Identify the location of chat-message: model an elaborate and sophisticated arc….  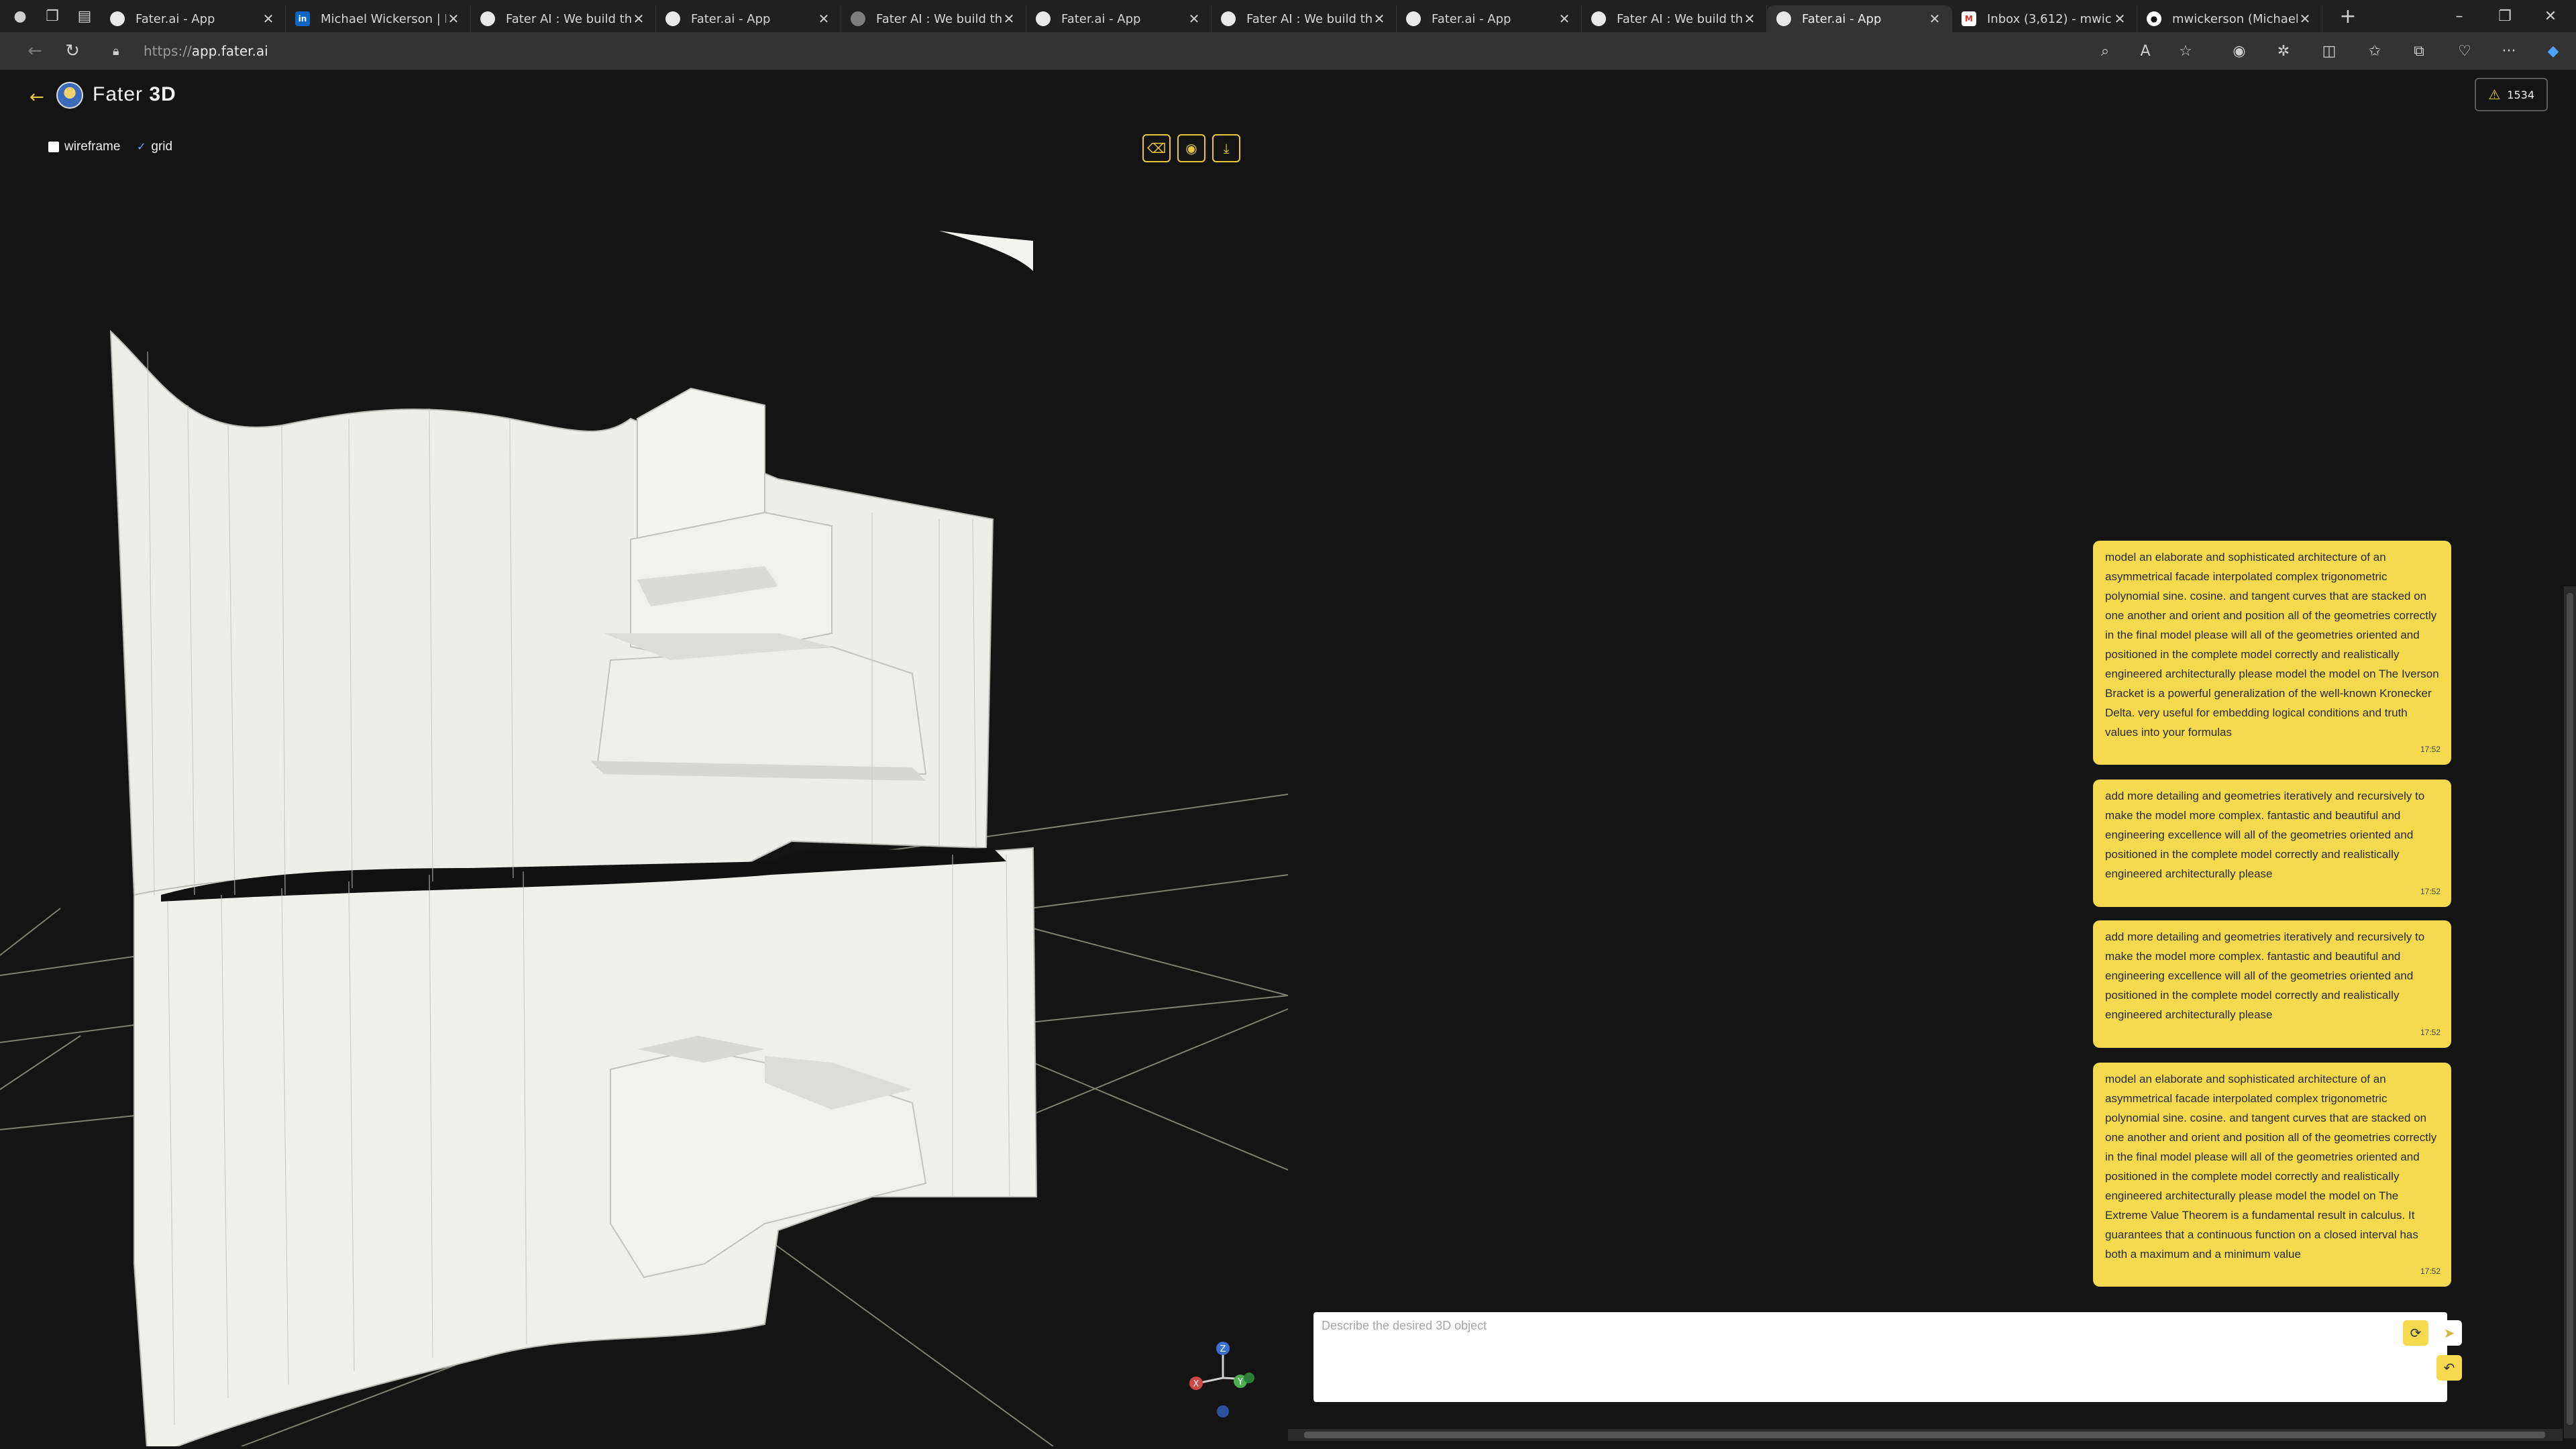
(2272, 1175).